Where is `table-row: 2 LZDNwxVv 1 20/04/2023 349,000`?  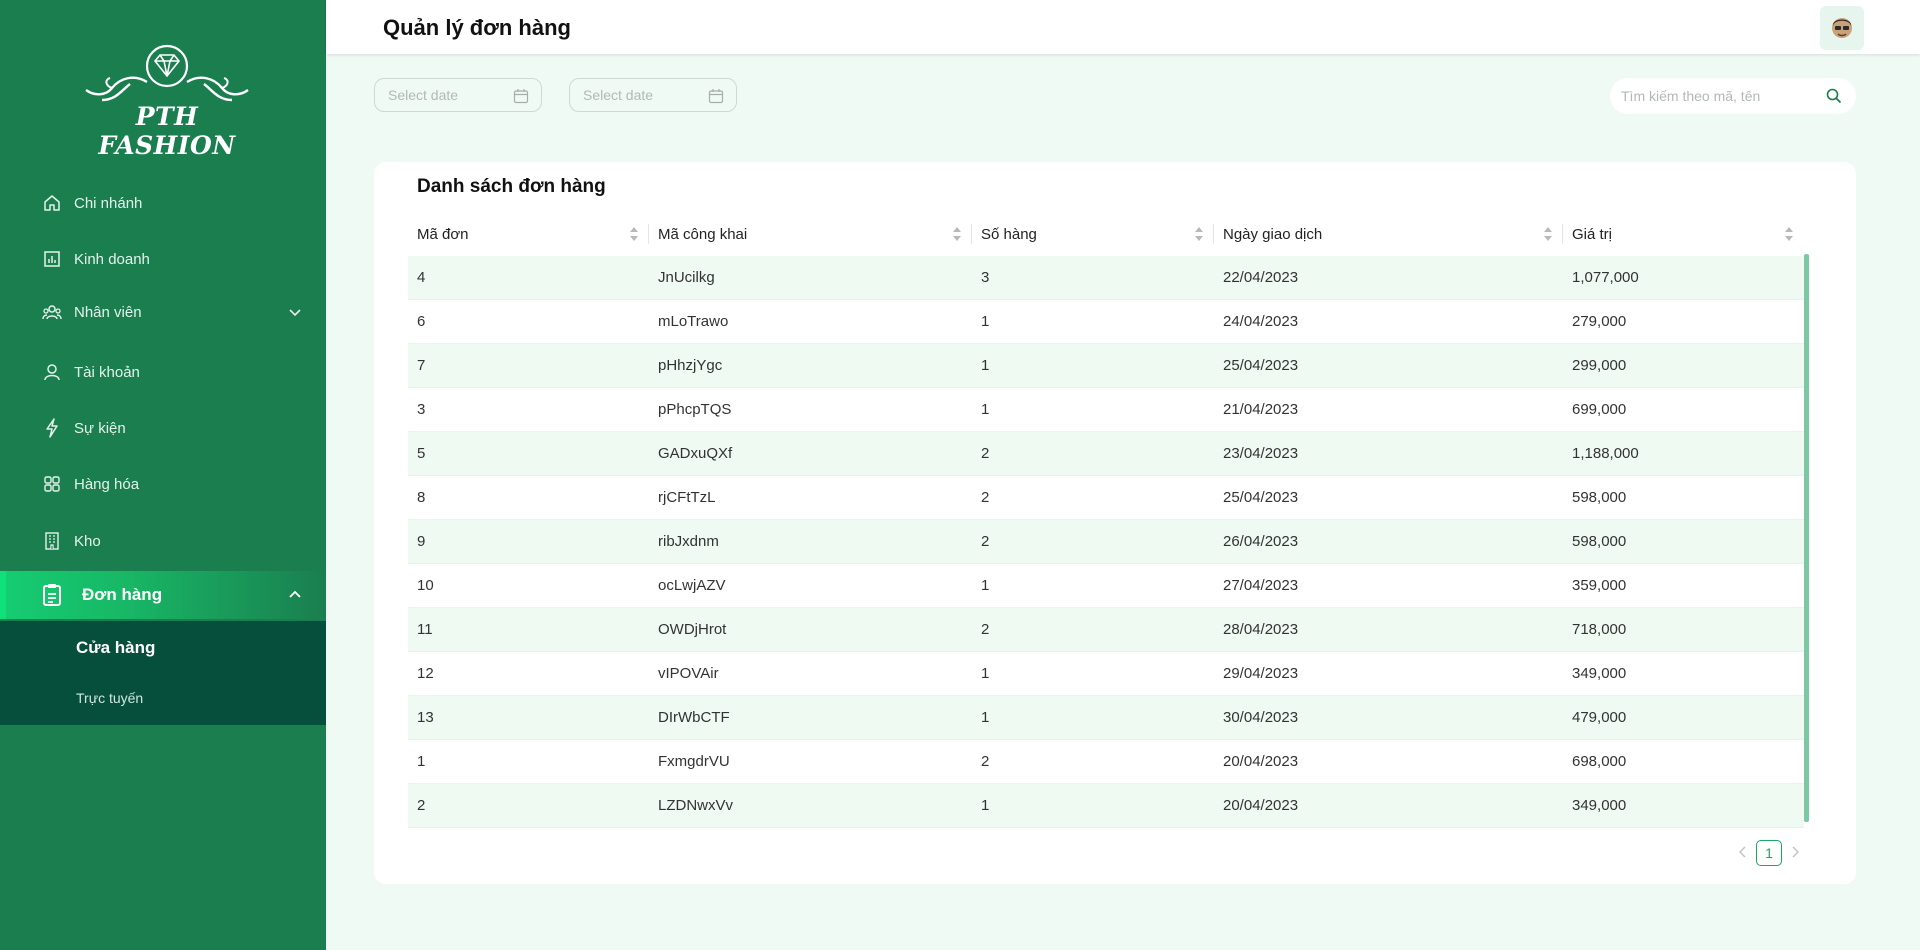 table-row: 2 LZDNwxVv 1 20/04/2023 349,000 is located at coordinates (1106, 806).